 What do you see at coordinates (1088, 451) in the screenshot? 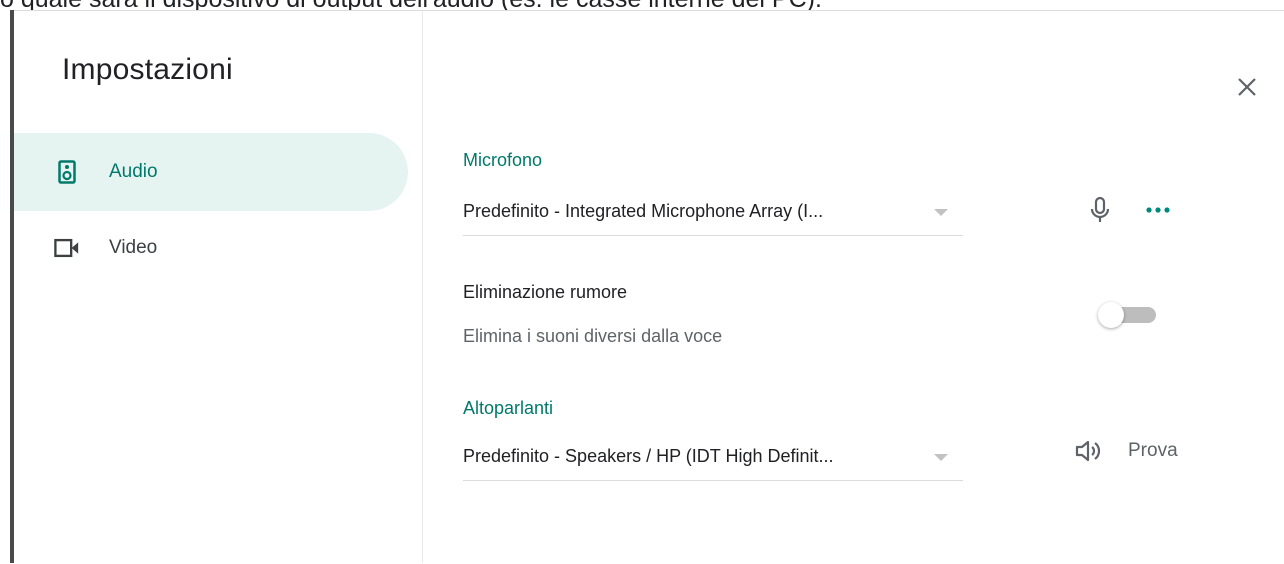
I see `volume-icon` at bounding box center [1088, 451].